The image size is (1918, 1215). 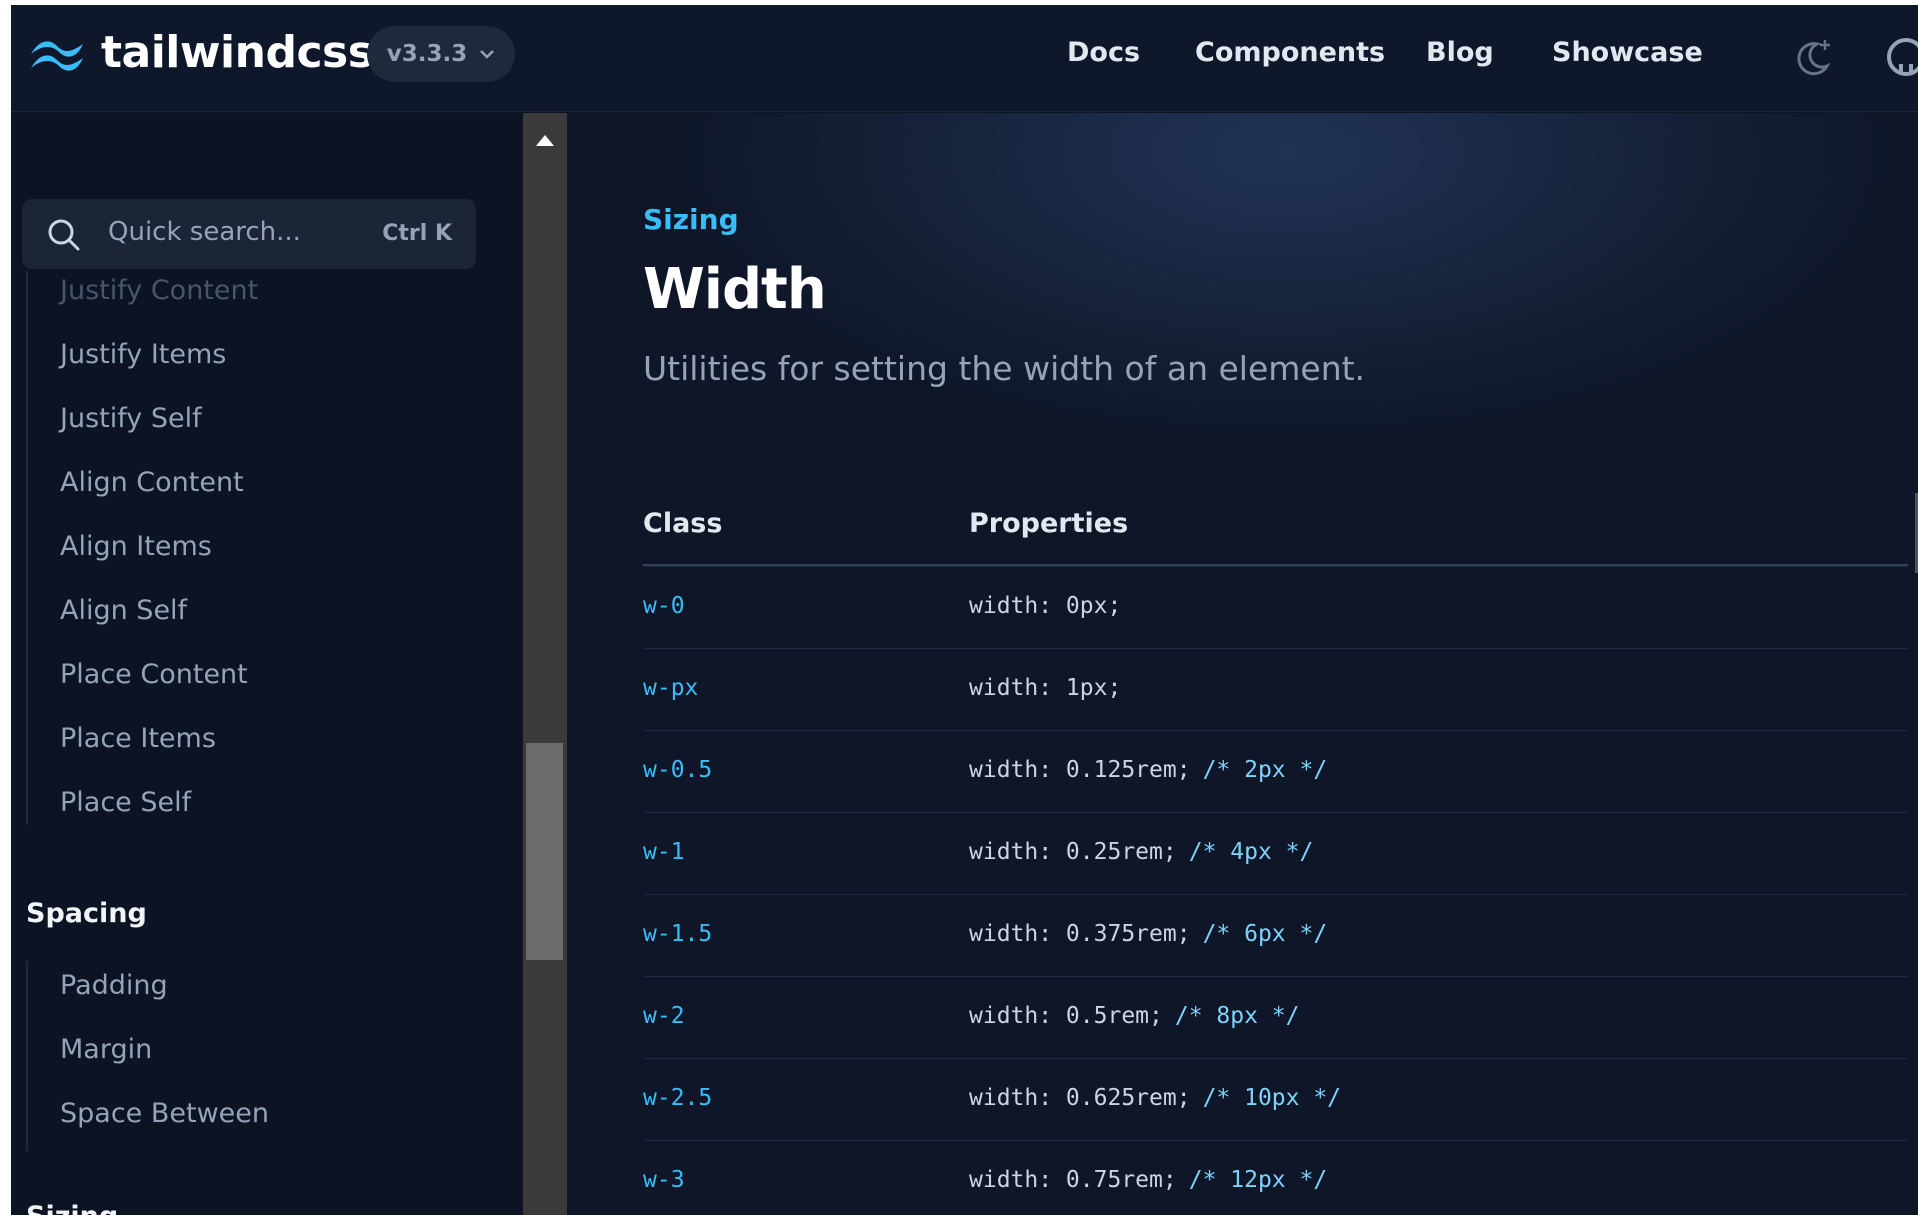 I want to click on table-row: w-1.5 width: 0.375rem;/* 6px */, so click(x=1275, y=934).